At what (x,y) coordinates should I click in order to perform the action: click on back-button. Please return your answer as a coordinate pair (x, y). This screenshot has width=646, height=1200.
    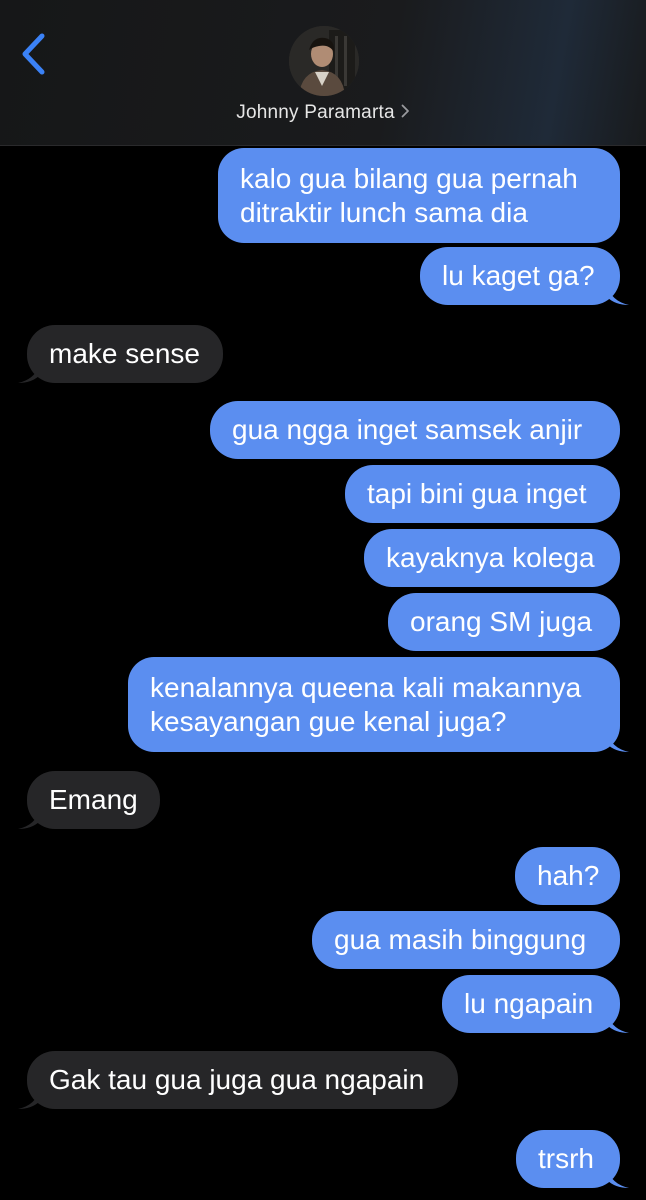
    Looking at the image, I should click on (34, 54).